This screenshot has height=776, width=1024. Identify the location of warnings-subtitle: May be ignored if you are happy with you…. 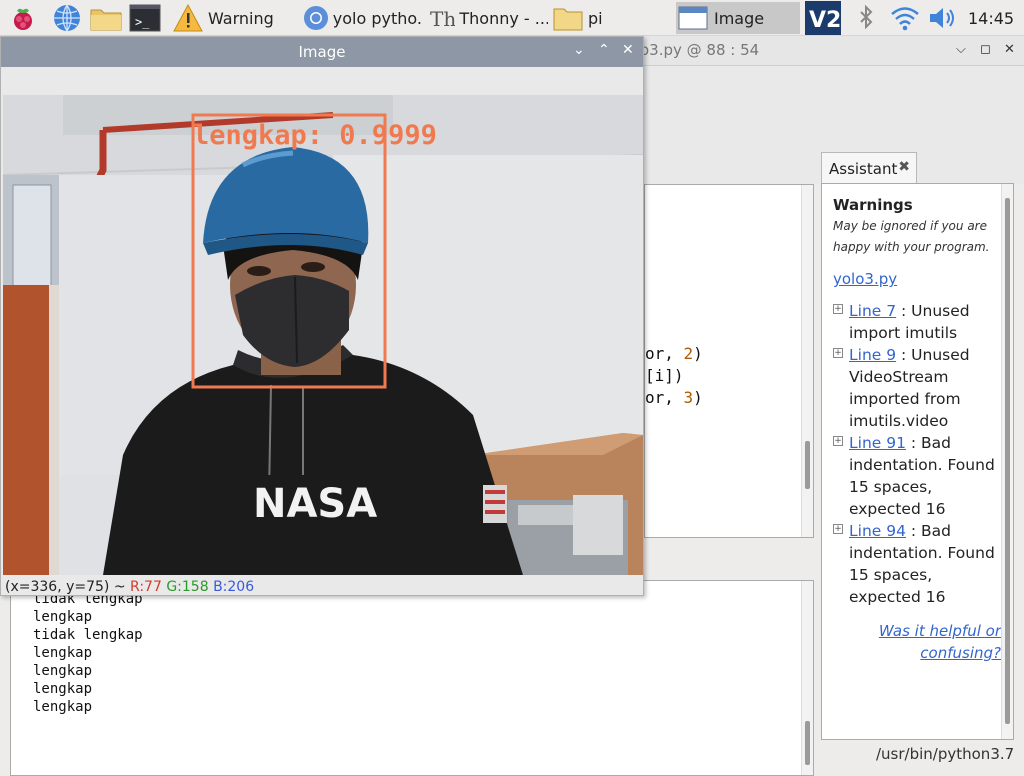
(911, 236).